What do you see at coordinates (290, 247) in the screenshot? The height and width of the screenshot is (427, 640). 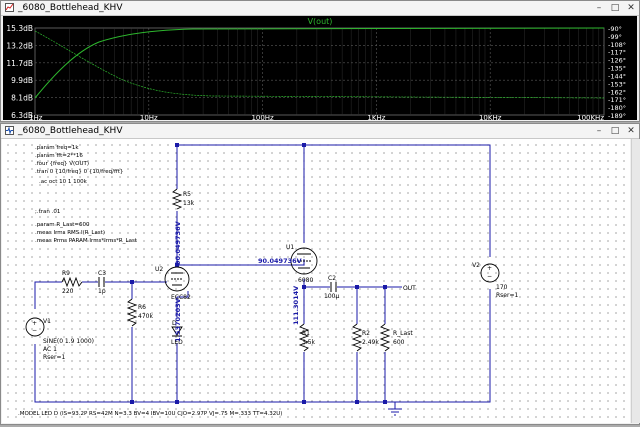 I see `u1-name: U1` at bounding box center [290, 247].